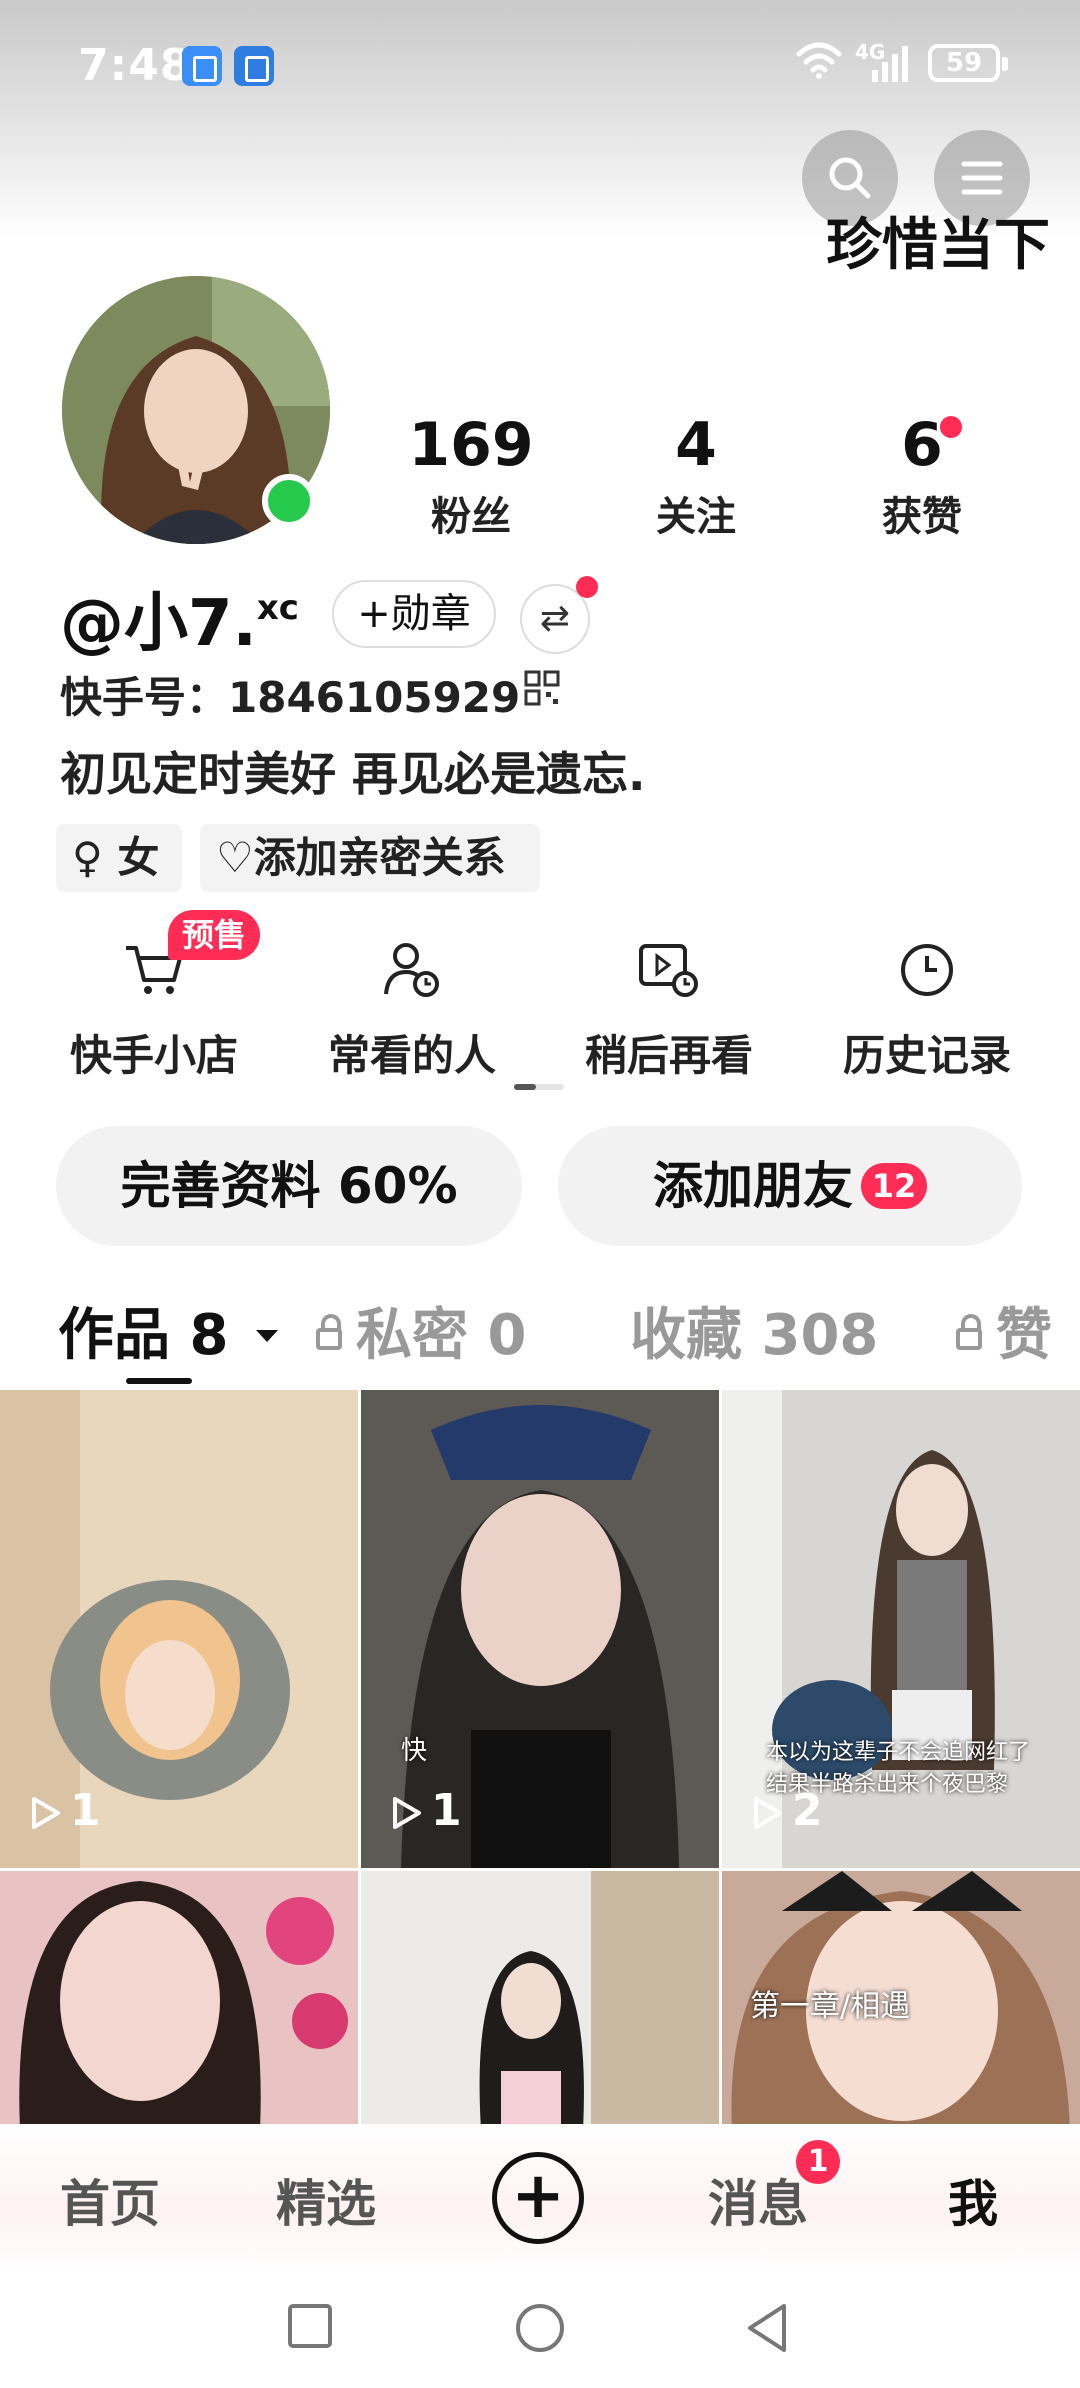 The image size is (1080, 2388). What do you see at coordinates (310, 2326) in the screenshot?
I see `recent-apps-icon` at bounding box center [310, 2326].